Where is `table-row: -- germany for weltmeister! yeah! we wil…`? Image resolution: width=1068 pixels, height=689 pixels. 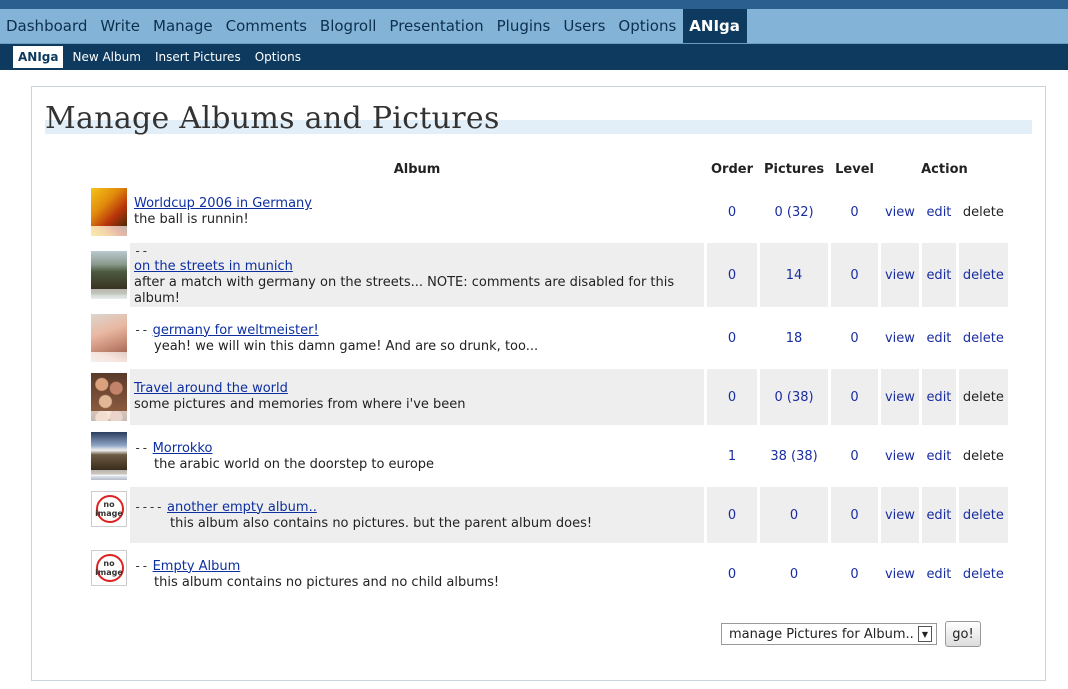
table-row: -- germany for weltmeister! yeah! we wil… is located at coordinates (549, 338).